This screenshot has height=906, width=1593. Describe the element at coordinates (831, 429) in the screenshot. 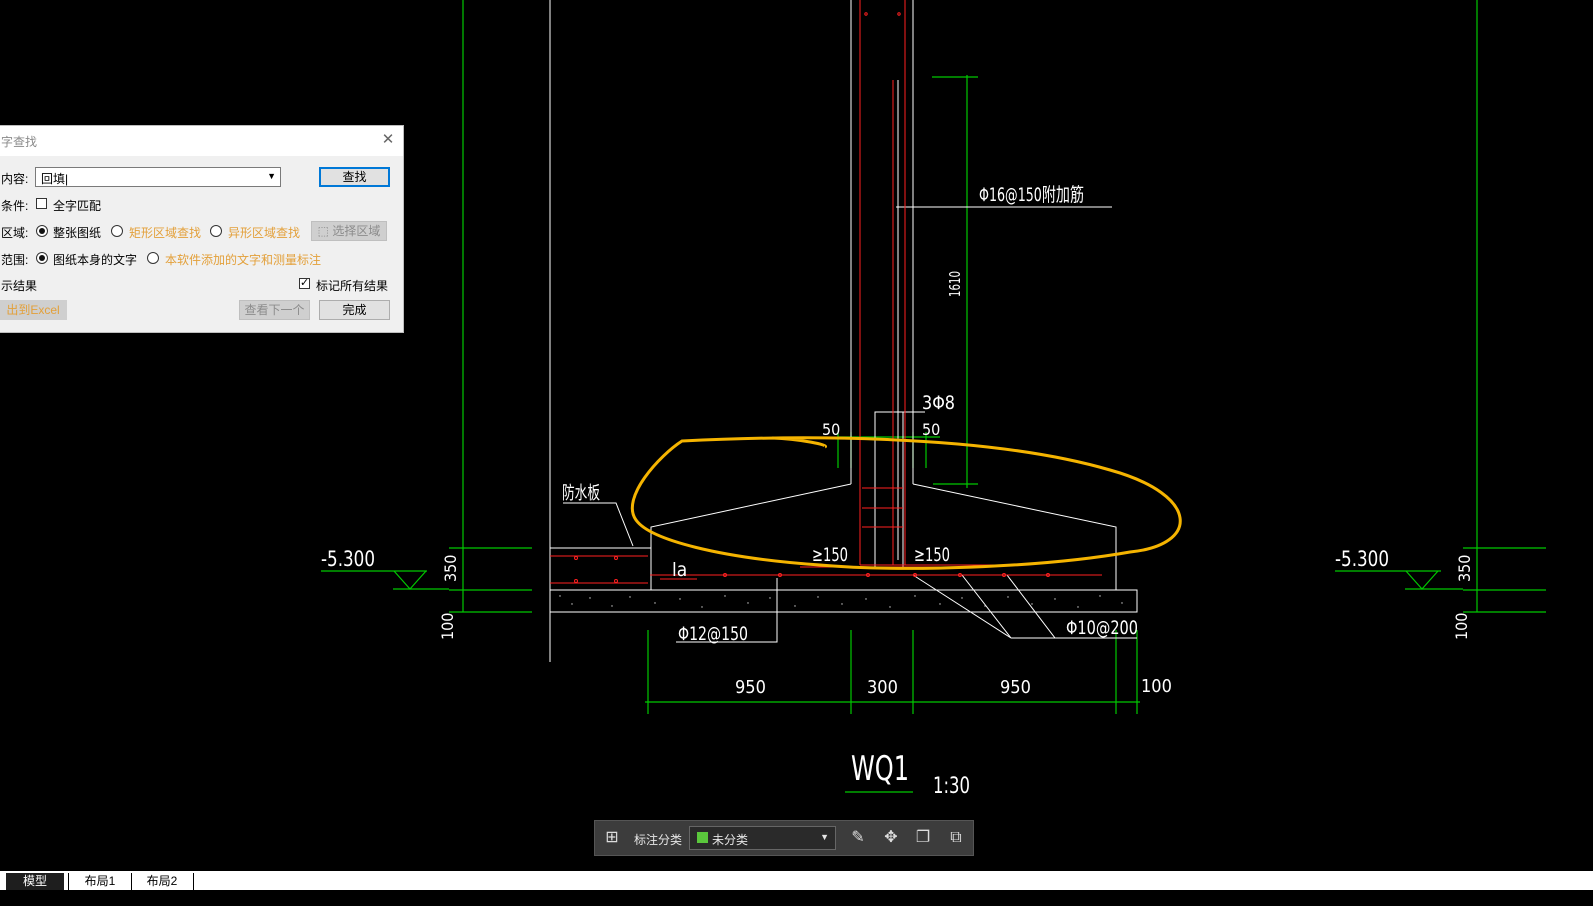

I see `dim-50-left-label: 50` at that location.